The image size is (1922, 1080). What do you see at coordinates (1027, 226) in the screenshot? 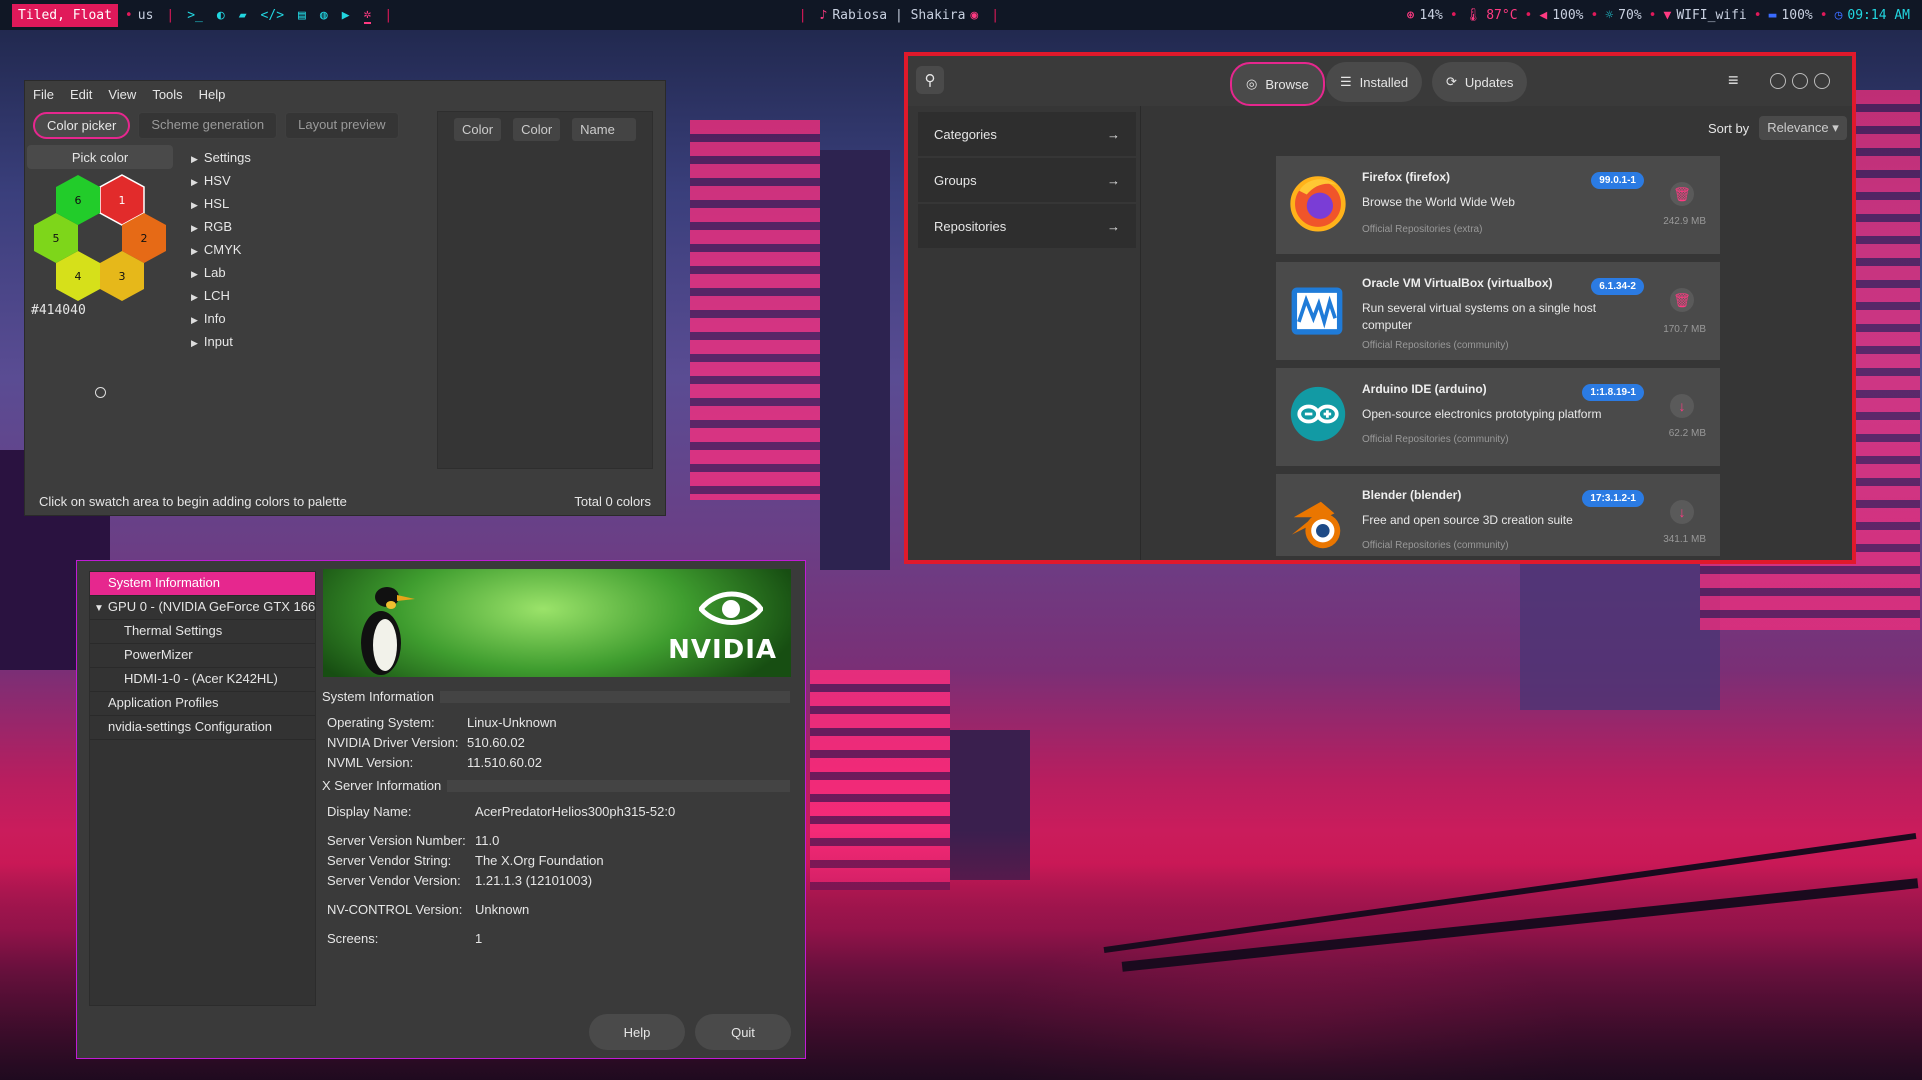
I see `sidebar-item-repositories: Repositories →` at bounding box center [1027, 226].